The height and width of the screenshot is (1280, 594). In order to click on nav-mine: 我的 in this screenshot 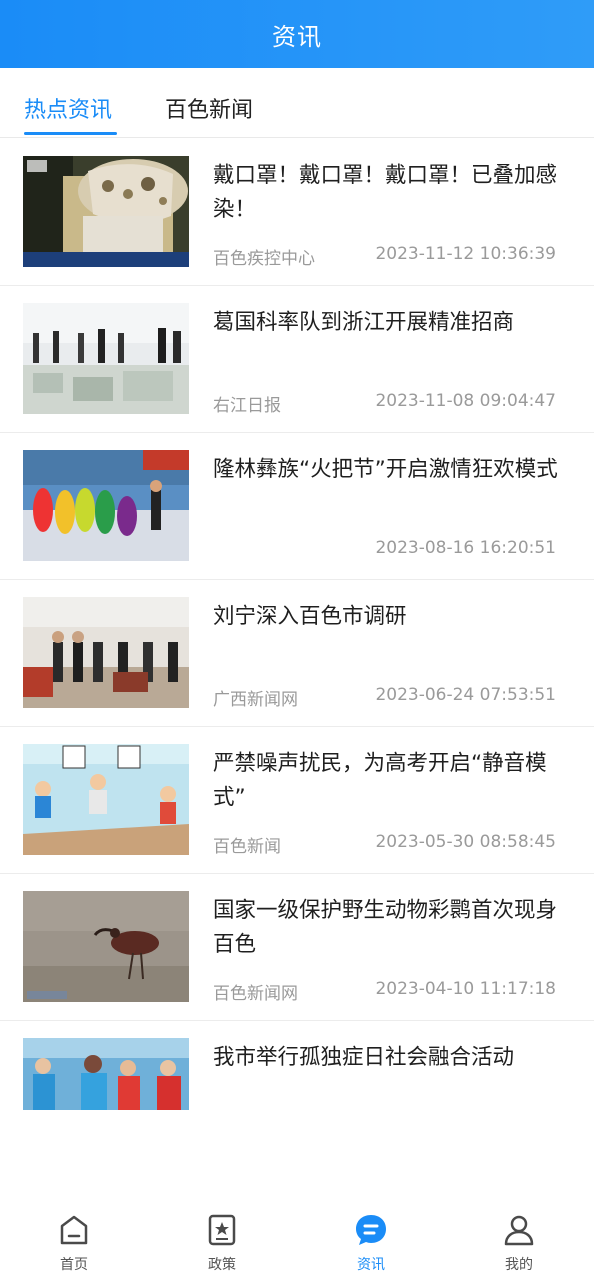, I will do `click(519, 1244)`.